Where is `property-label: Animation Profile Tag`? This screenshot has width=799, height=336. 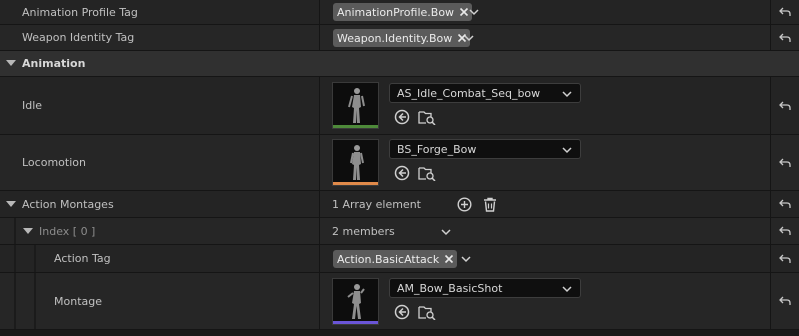 property-label: Animation Profile Tag is located at coordinates (80, 12).